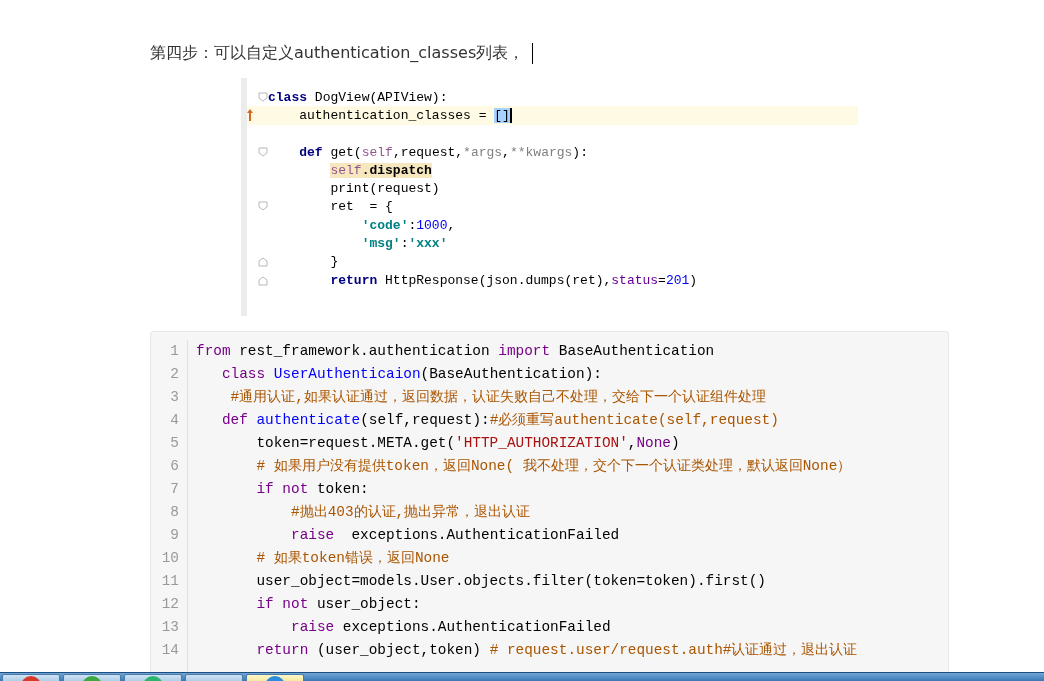  I want to click on text-cursor, so click(533, 54).